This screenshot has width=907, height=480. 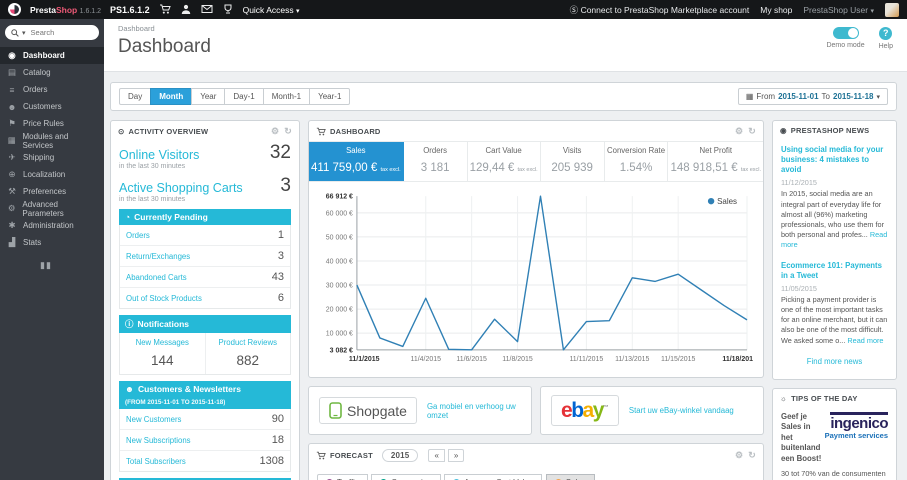 I want to click on kpi-conversion-rate: Conversion Rate 1.54%, so click(x=637, y=161).